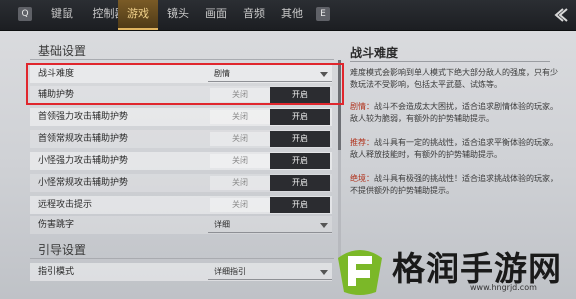 This screenshot has width=576, height=299. I want to click on description-title: 战斗难度, so click(374, 53).